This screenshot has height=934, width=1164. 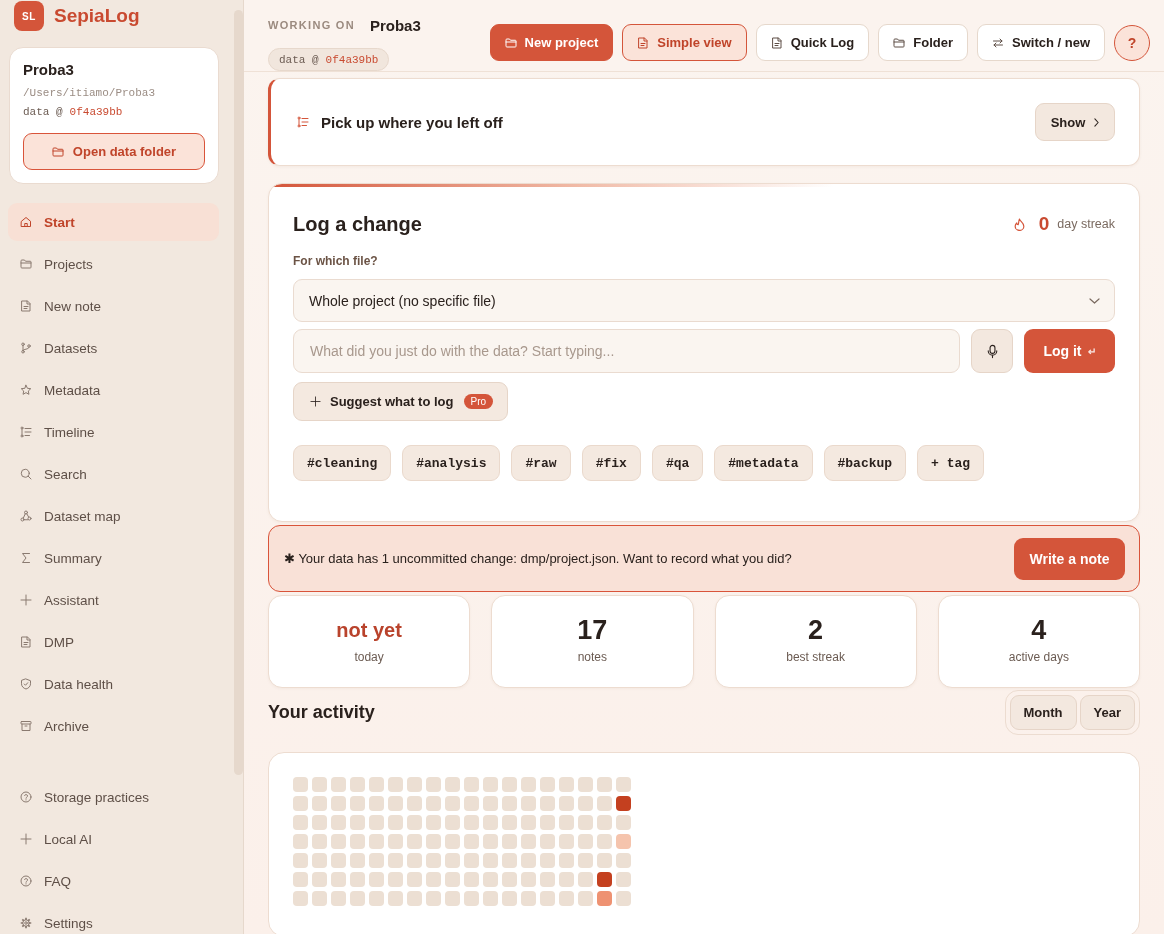 What do you see at coordinates (113, 600) in the screenshot?
I see `nav-item: Assistant` at bounding box center [113, 600].